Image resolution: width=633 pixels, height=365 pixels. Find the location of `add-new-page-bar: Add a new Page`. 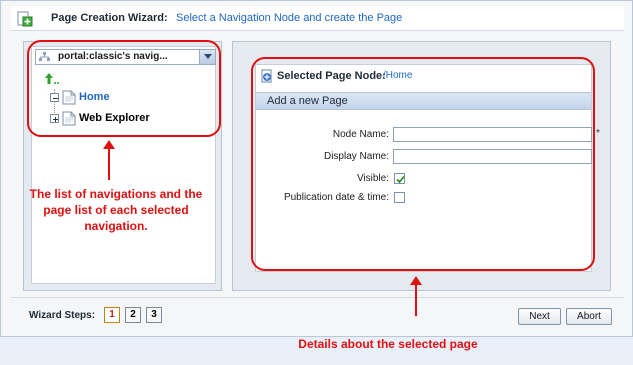

add-new-page-bar: Add a new Page is located at coordinates (423, 101).